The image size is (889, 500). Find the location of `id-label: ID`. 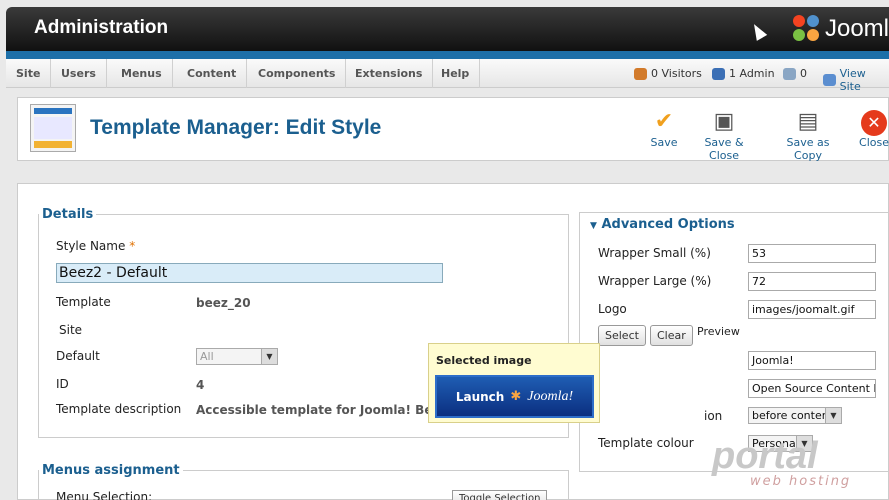

id-label: ID is located at coordinates (62, 384).